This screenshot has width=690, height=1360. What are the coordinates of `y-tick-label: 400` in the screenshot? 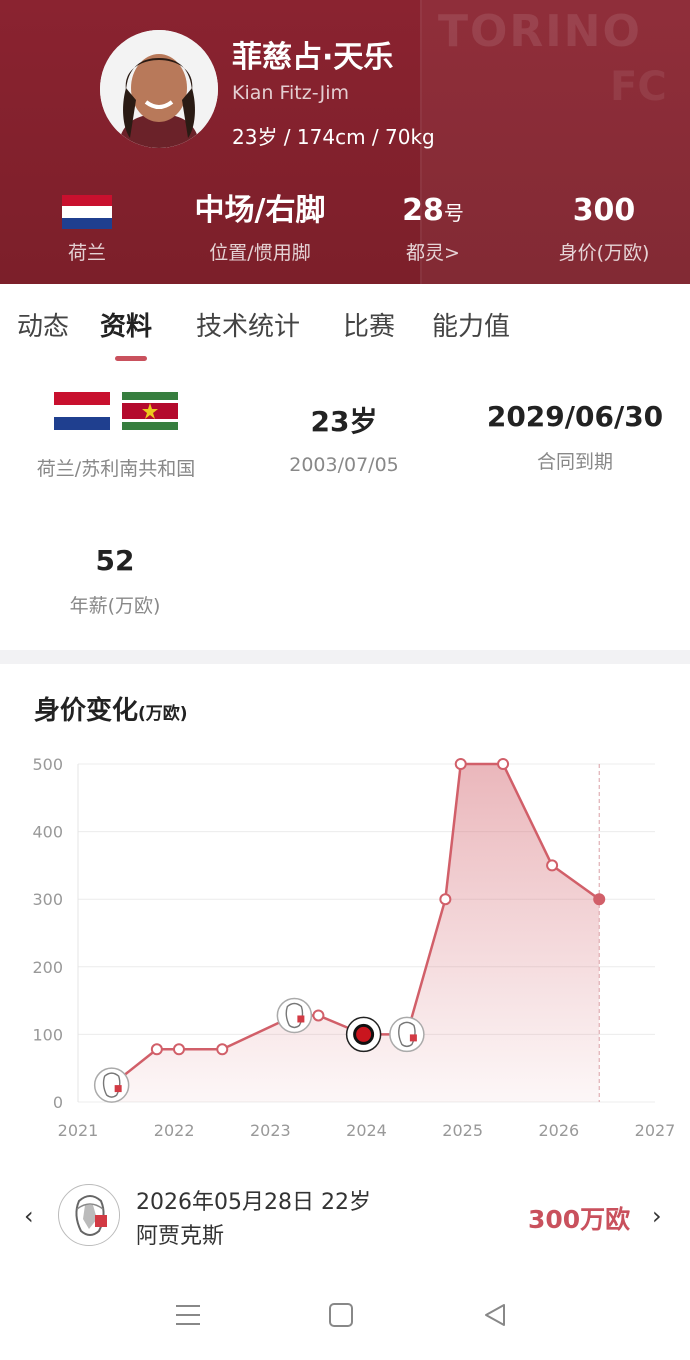 It's located at (47, 832).